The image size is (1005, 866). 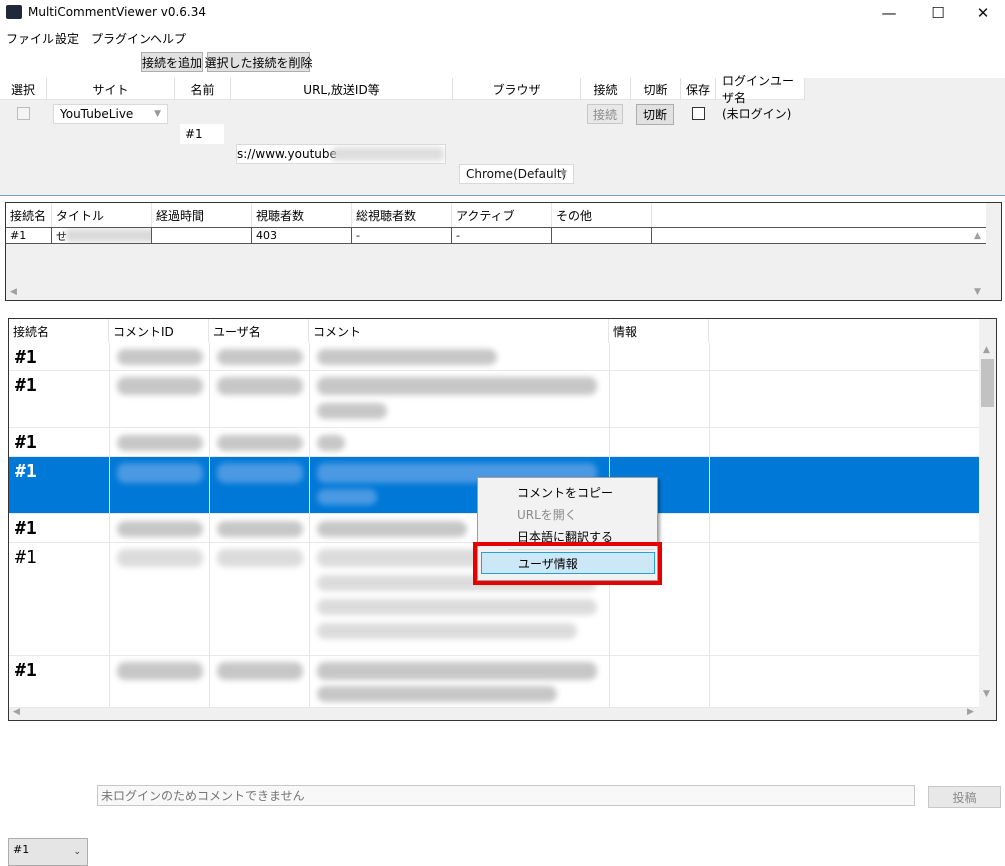 I want to click on browser-combo: Chrome(Default) ▼, so click(x=516, y=174).